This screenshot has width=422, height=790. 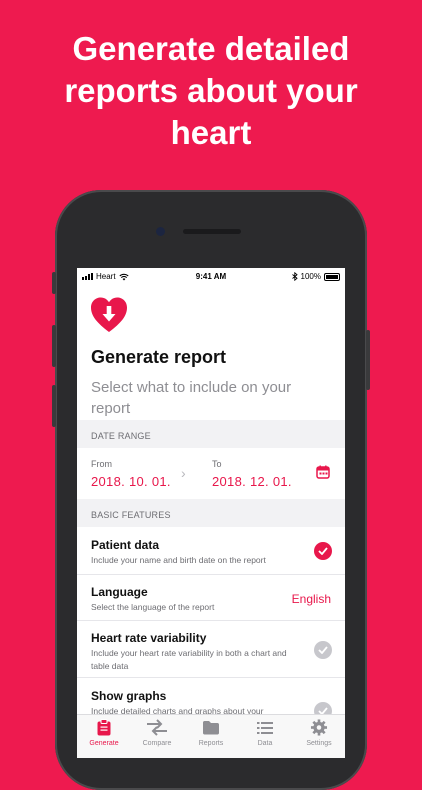 I want to click on battery-percent: 100%, so click(x=310, y=276).